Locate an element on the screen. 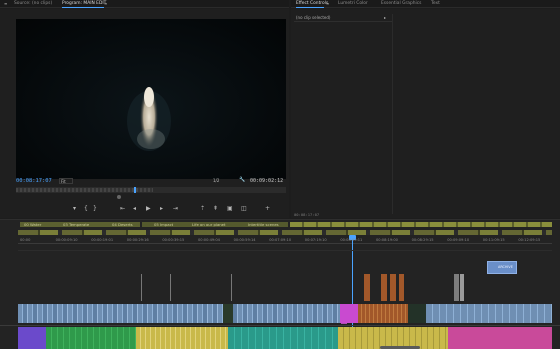 This screenshot has width=560, height=349. step-back-icon: ◂ is located at coordinates (134, 209).